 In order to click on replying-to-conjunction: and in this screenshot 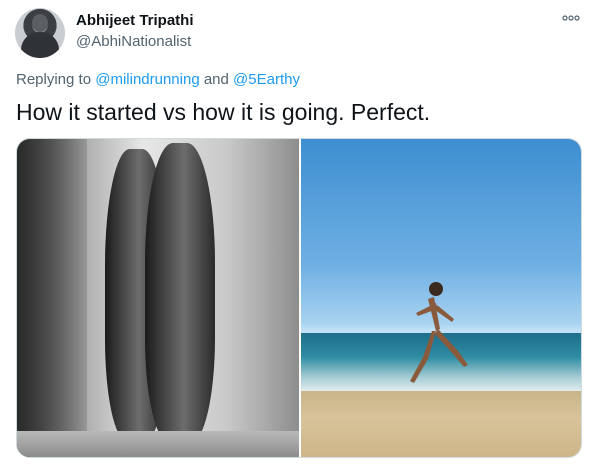, I will do `click(216, 79)`.